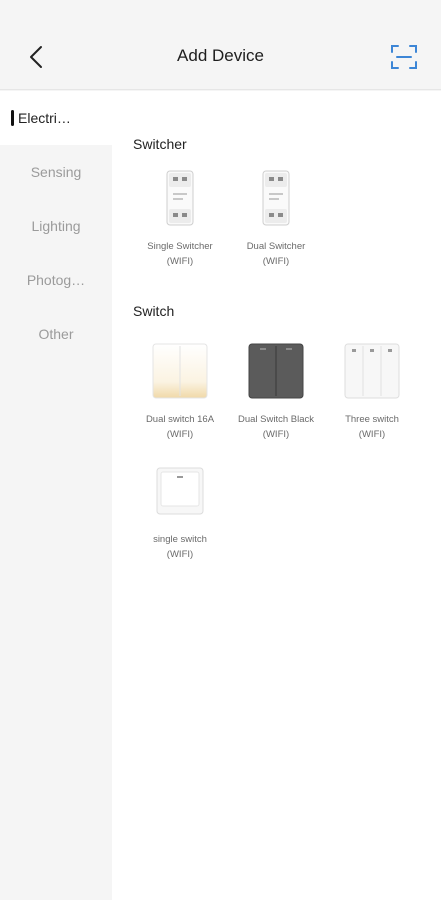 This screenshot has height=900, width=441. I want to click on device-card-dual-switcher: Dual Switcher (WIFI), so click(276, 217).